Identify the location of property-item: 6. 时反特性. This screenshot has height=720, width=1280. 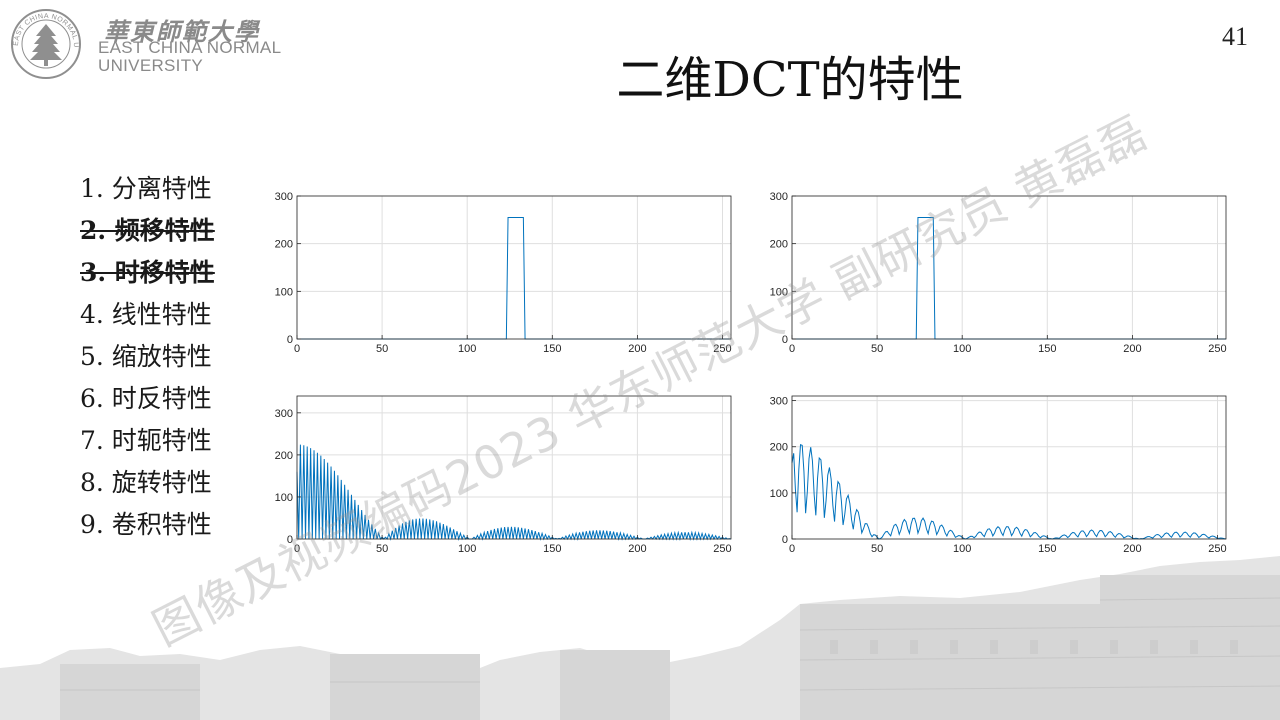
(146, 398).